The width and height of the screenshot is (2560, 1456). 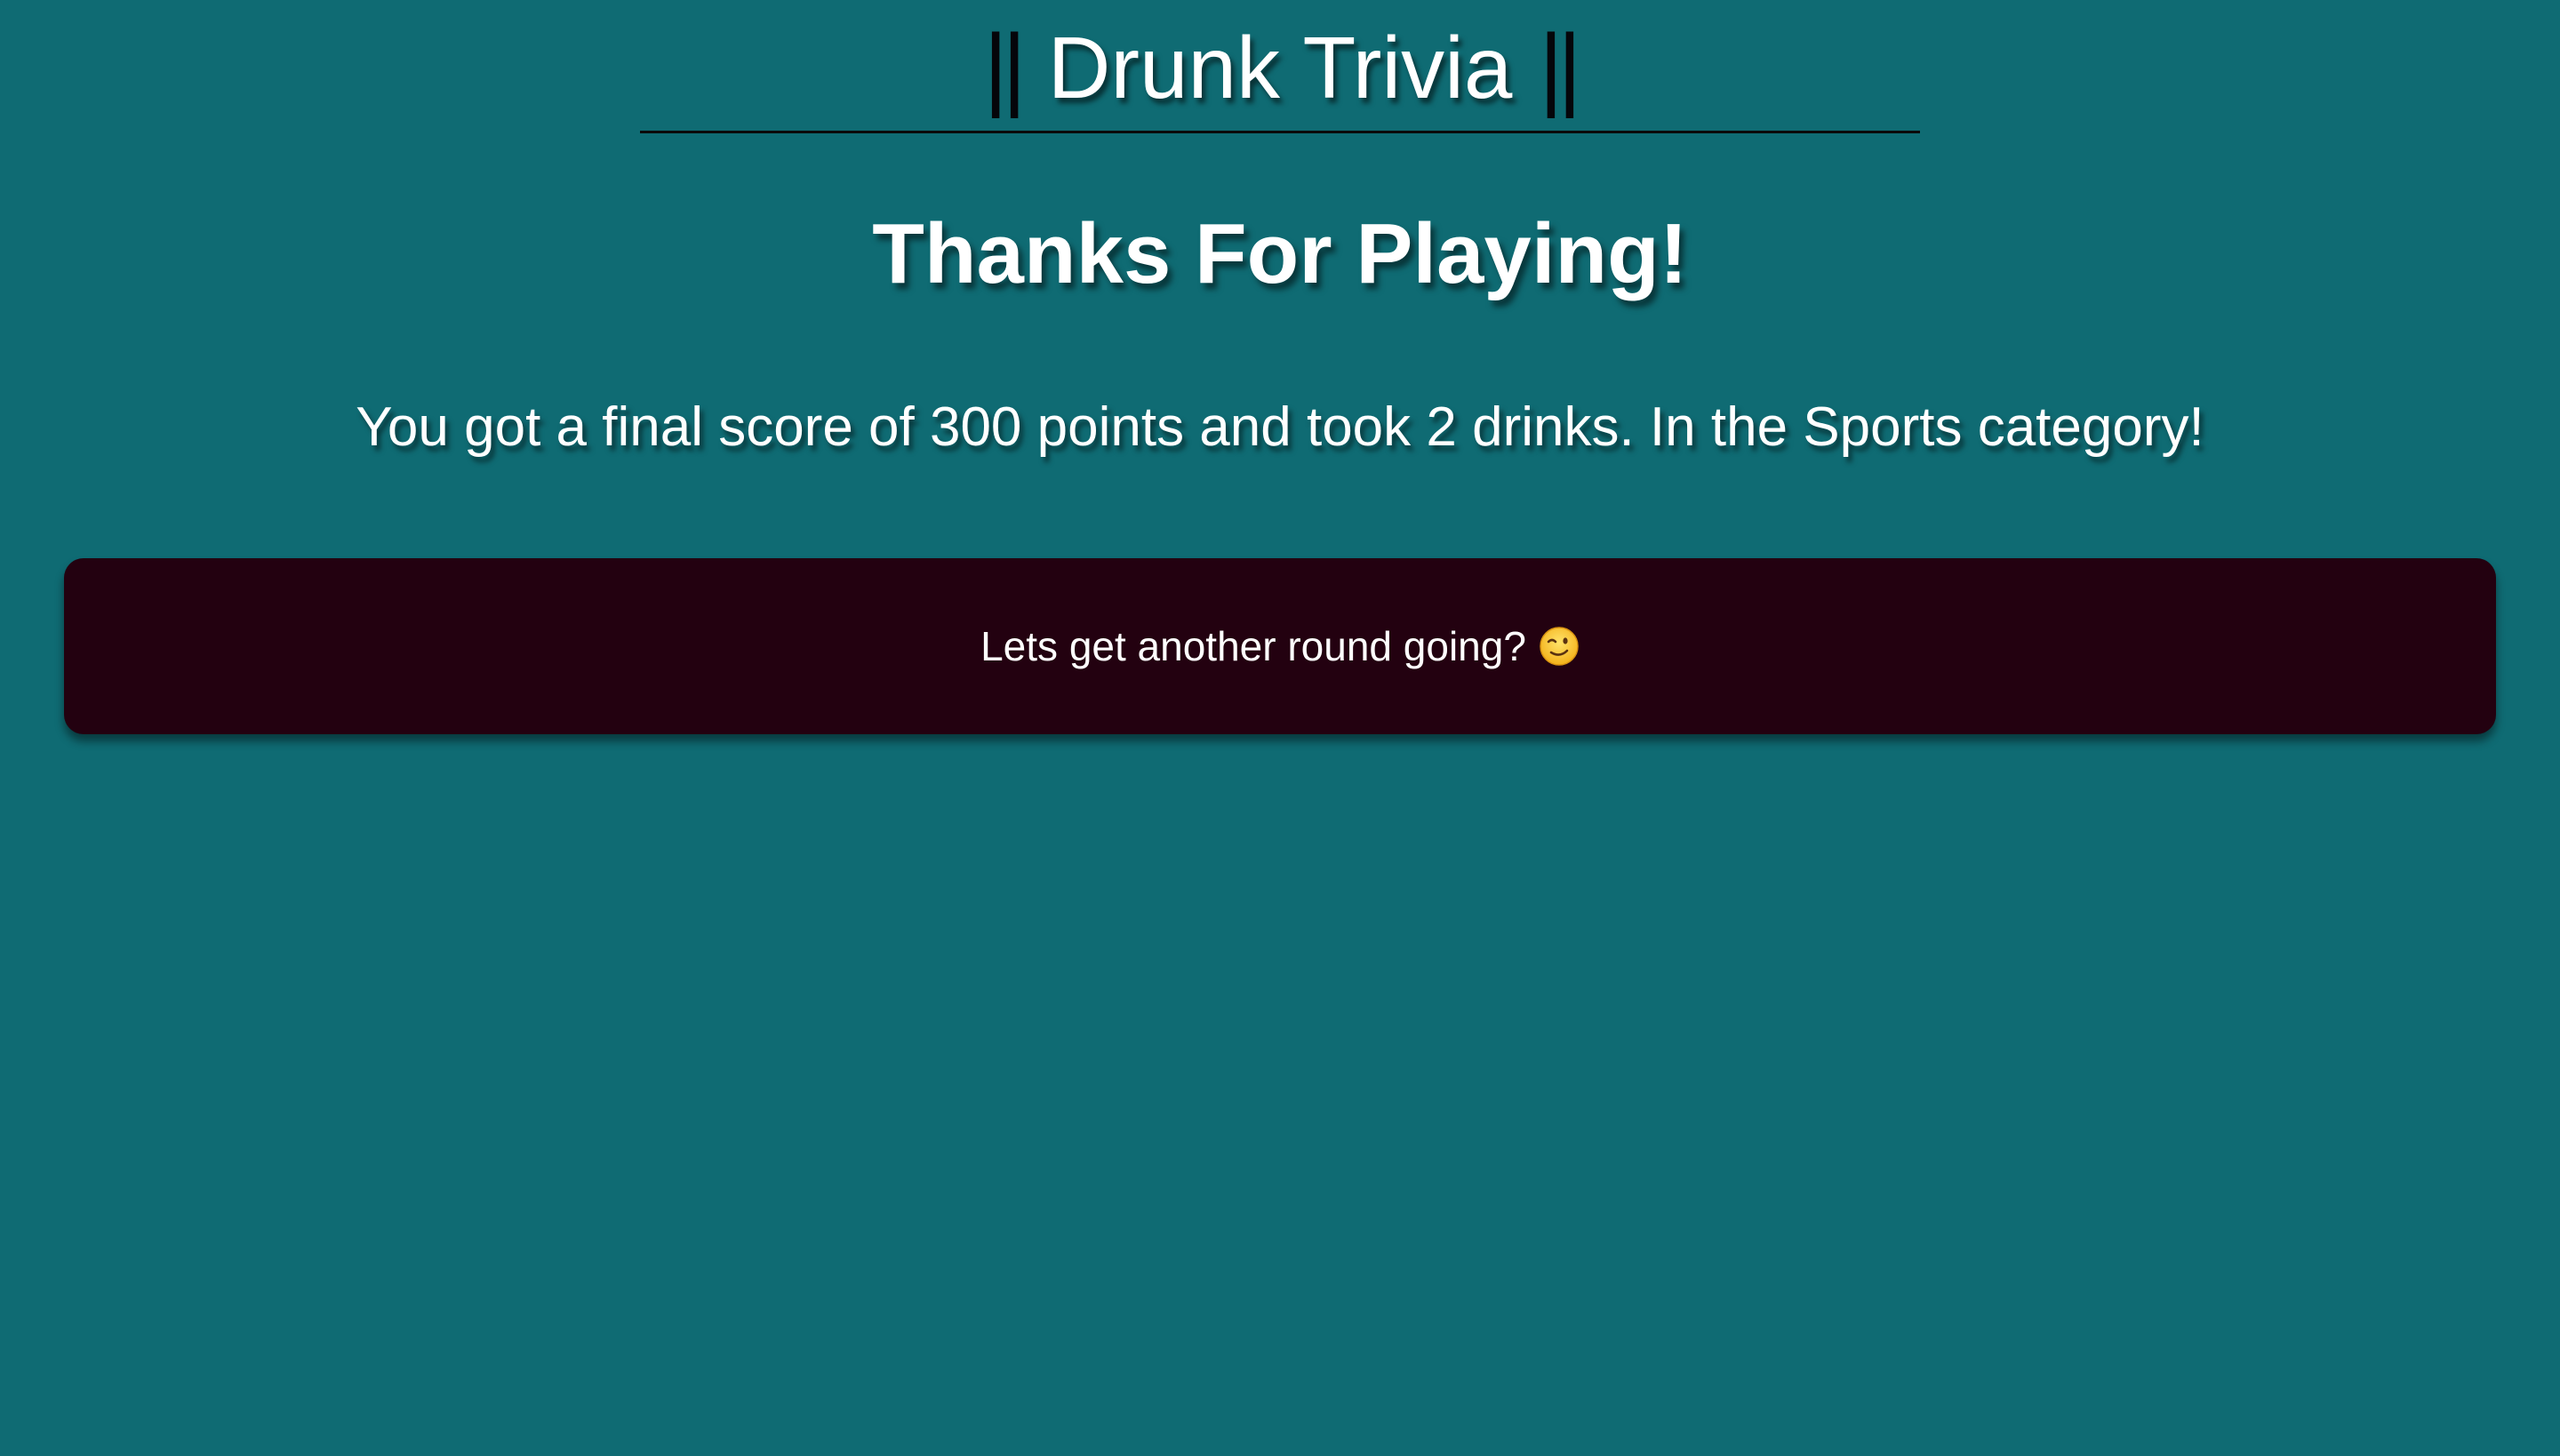 I want to click on site-title: || Drunk Trivia ||, so click(x=1282, y=67).